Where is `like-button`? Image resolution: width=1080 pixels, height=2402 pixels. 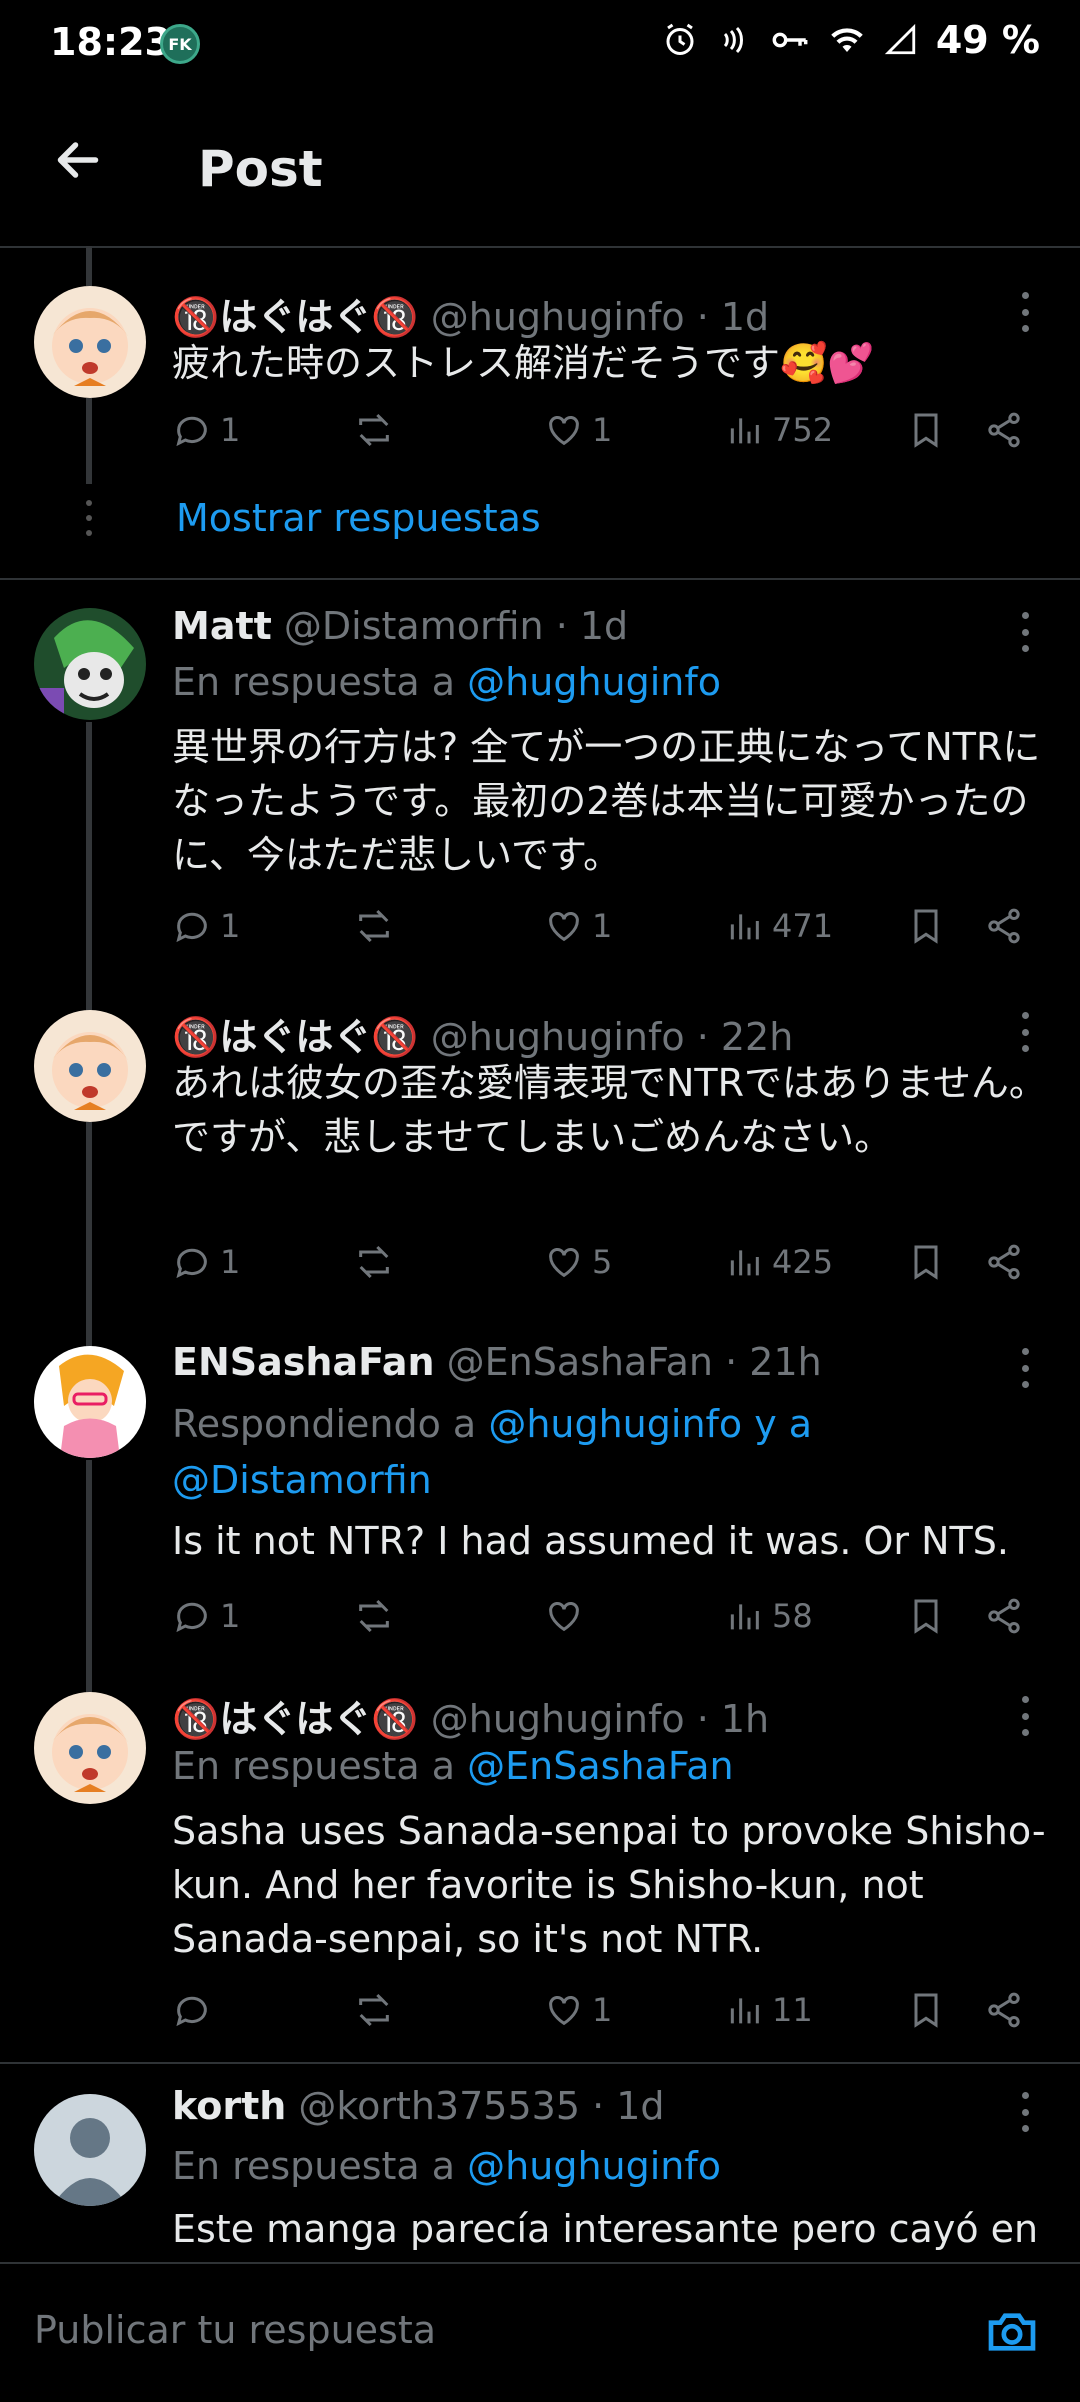
like-button is located at coordinates (568, 1616).